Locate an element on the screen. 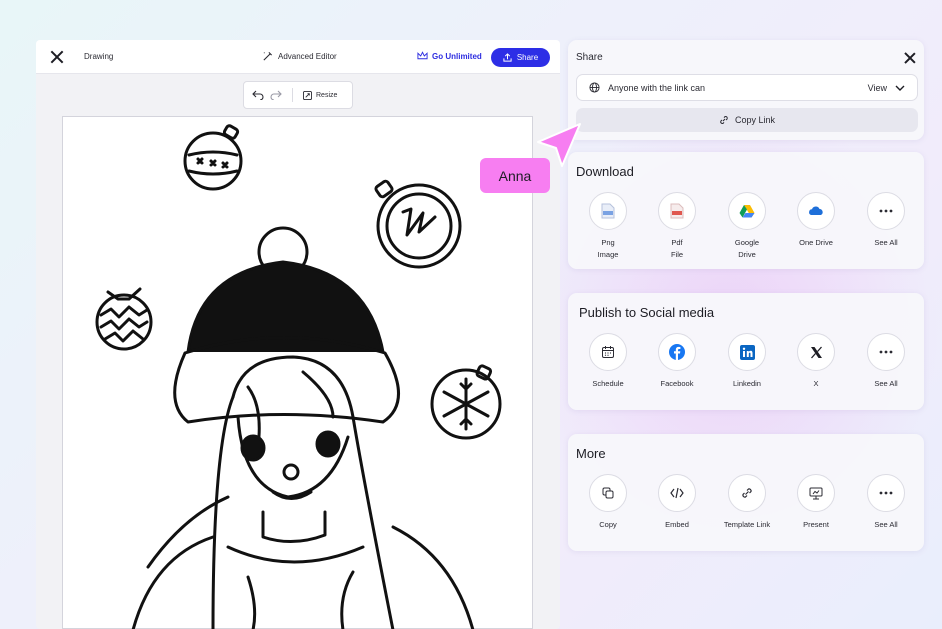 The image size is (942, 629). copy-link-label: Copy Link is located at coordinates (755, 120).